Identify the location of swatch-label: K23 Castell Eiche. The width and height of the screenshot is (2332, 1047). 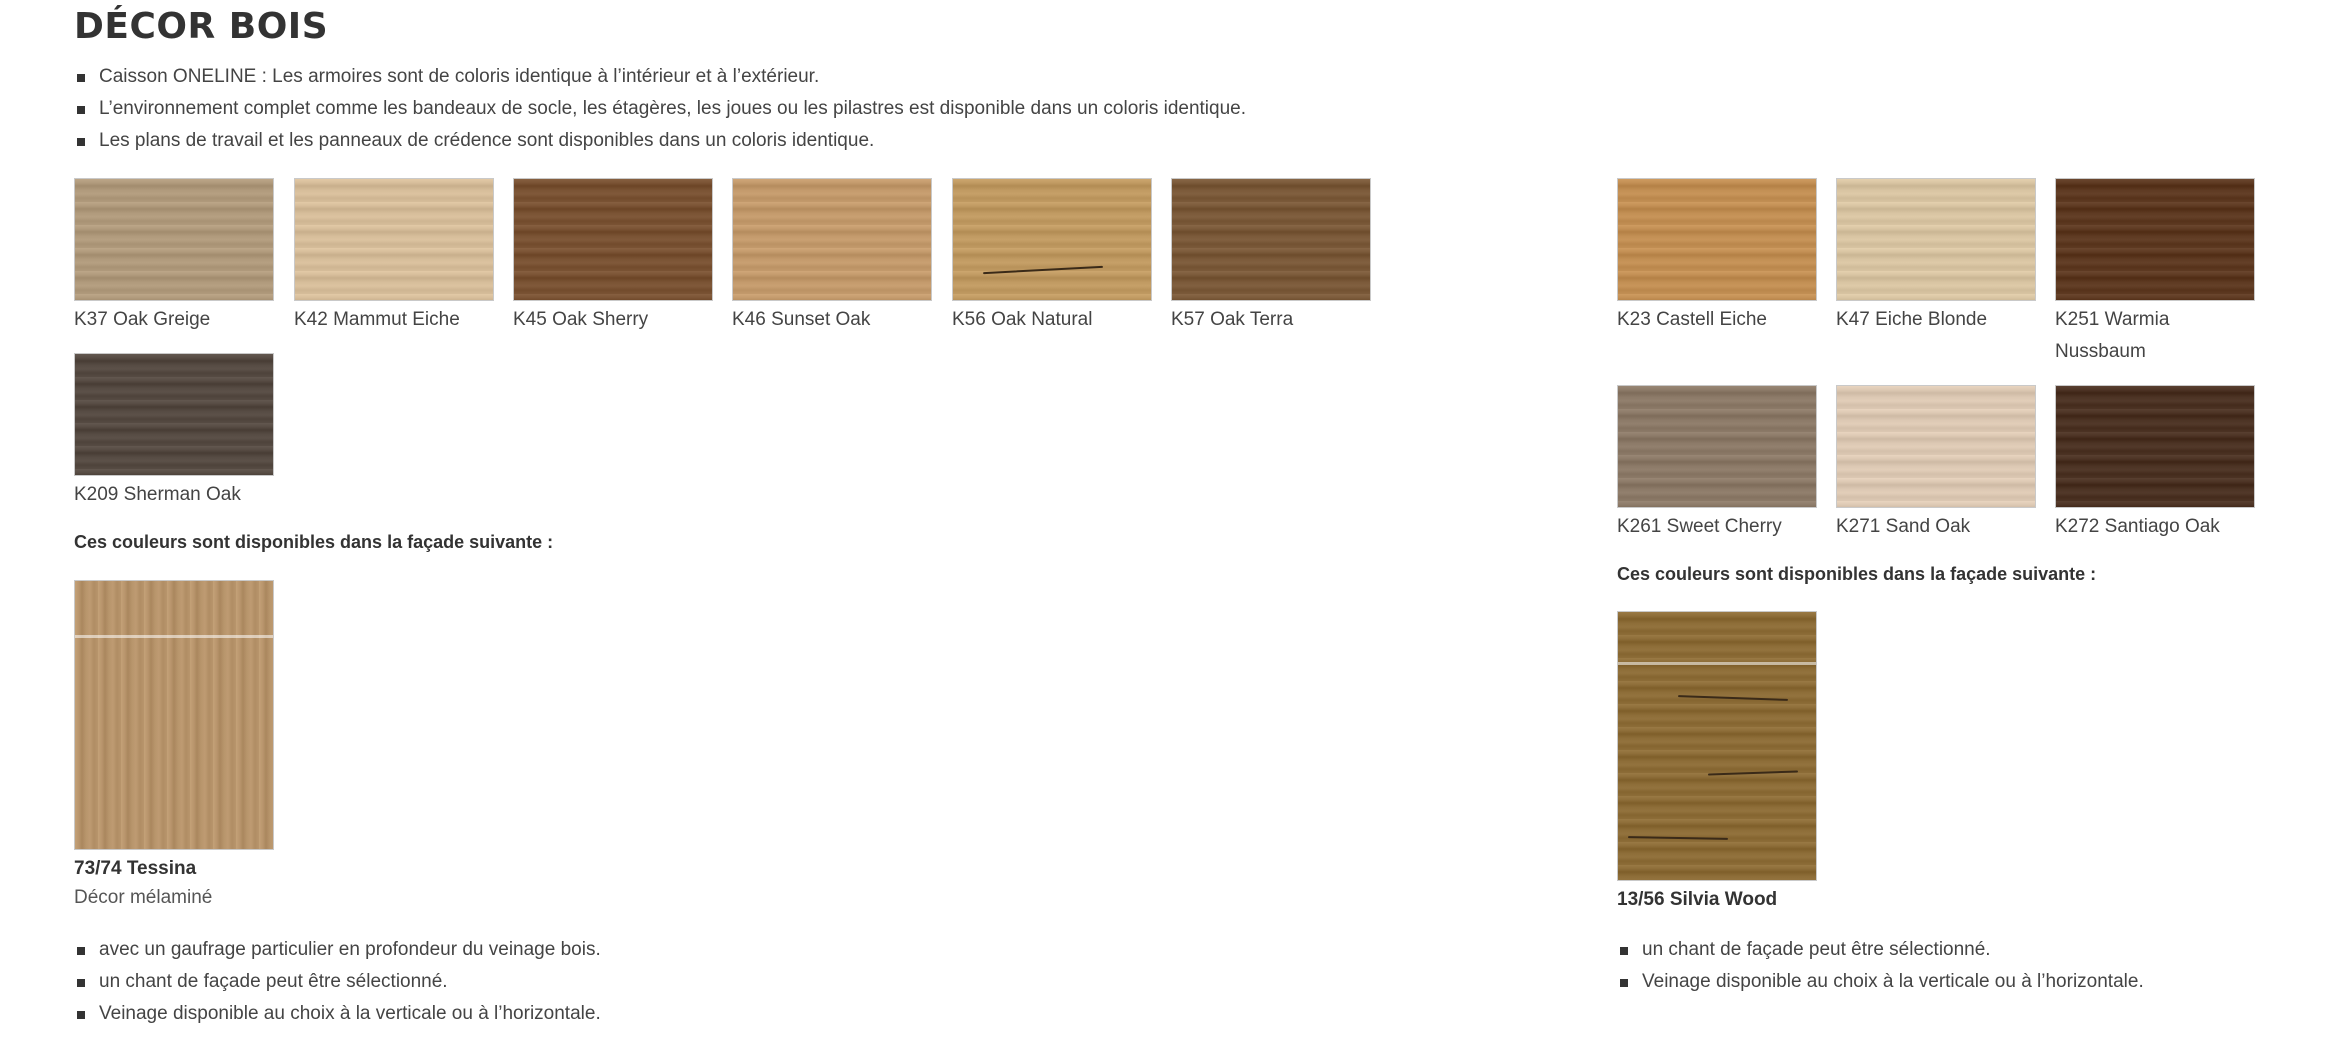
(1692, 319).